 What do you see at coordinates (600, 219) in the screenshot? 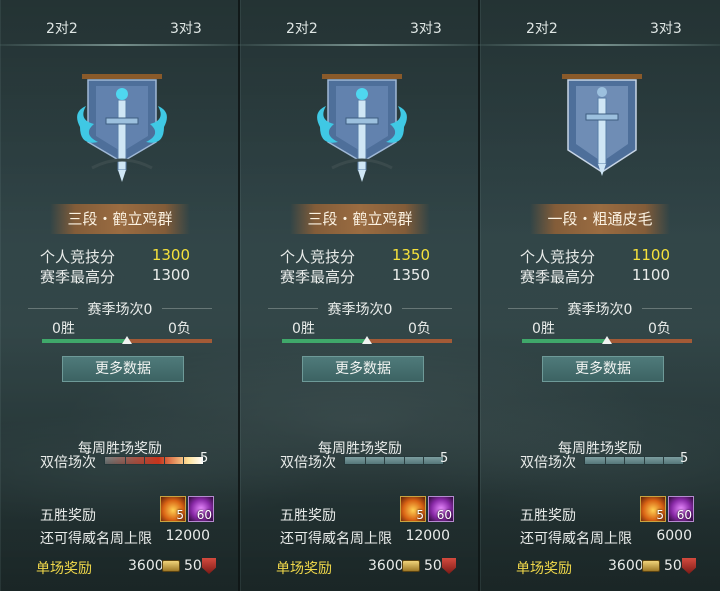
I see `rank-title: 一段・粗通皮毛` at bounding box center [600, 219].